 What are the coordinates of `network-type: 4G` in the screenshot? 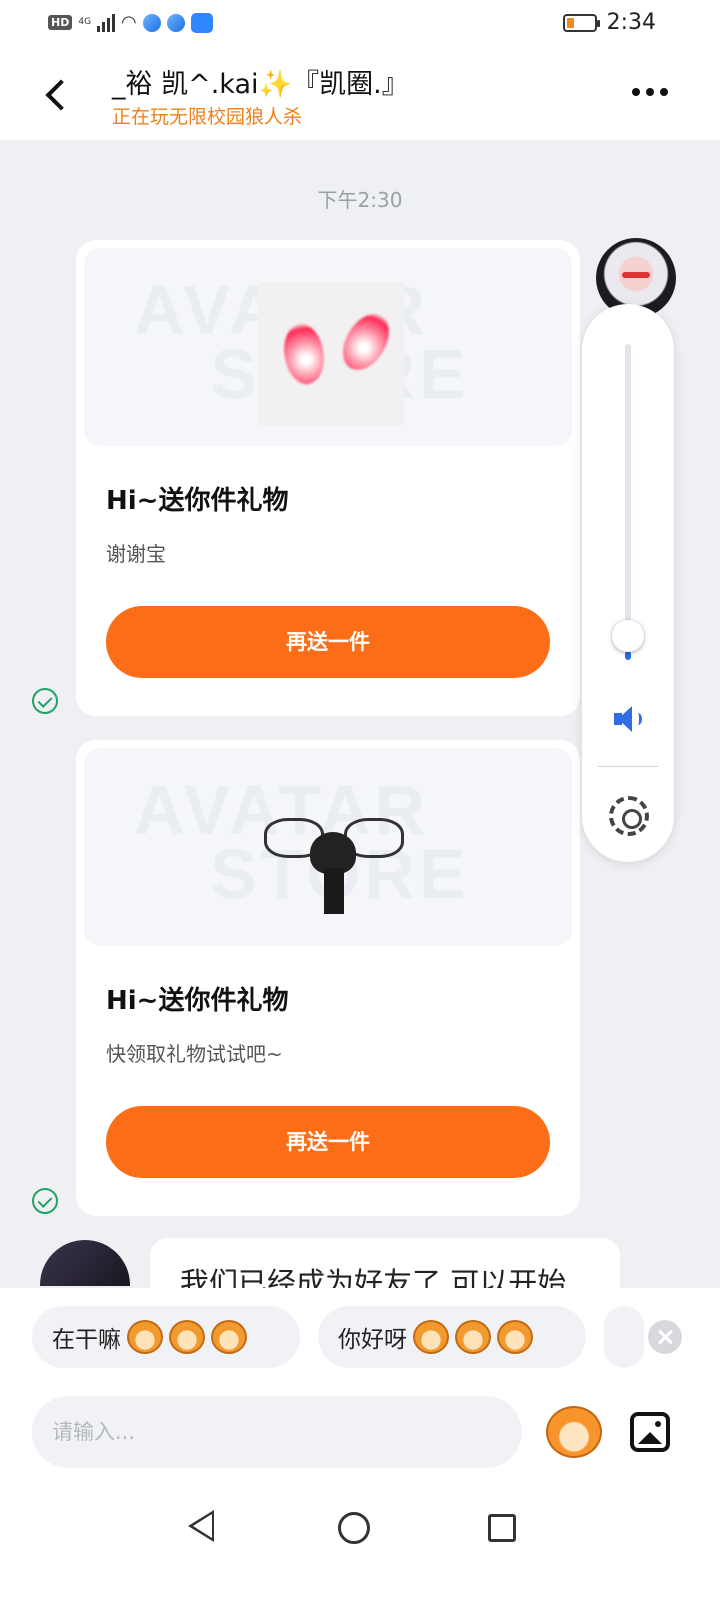 It's located at (85, 22).